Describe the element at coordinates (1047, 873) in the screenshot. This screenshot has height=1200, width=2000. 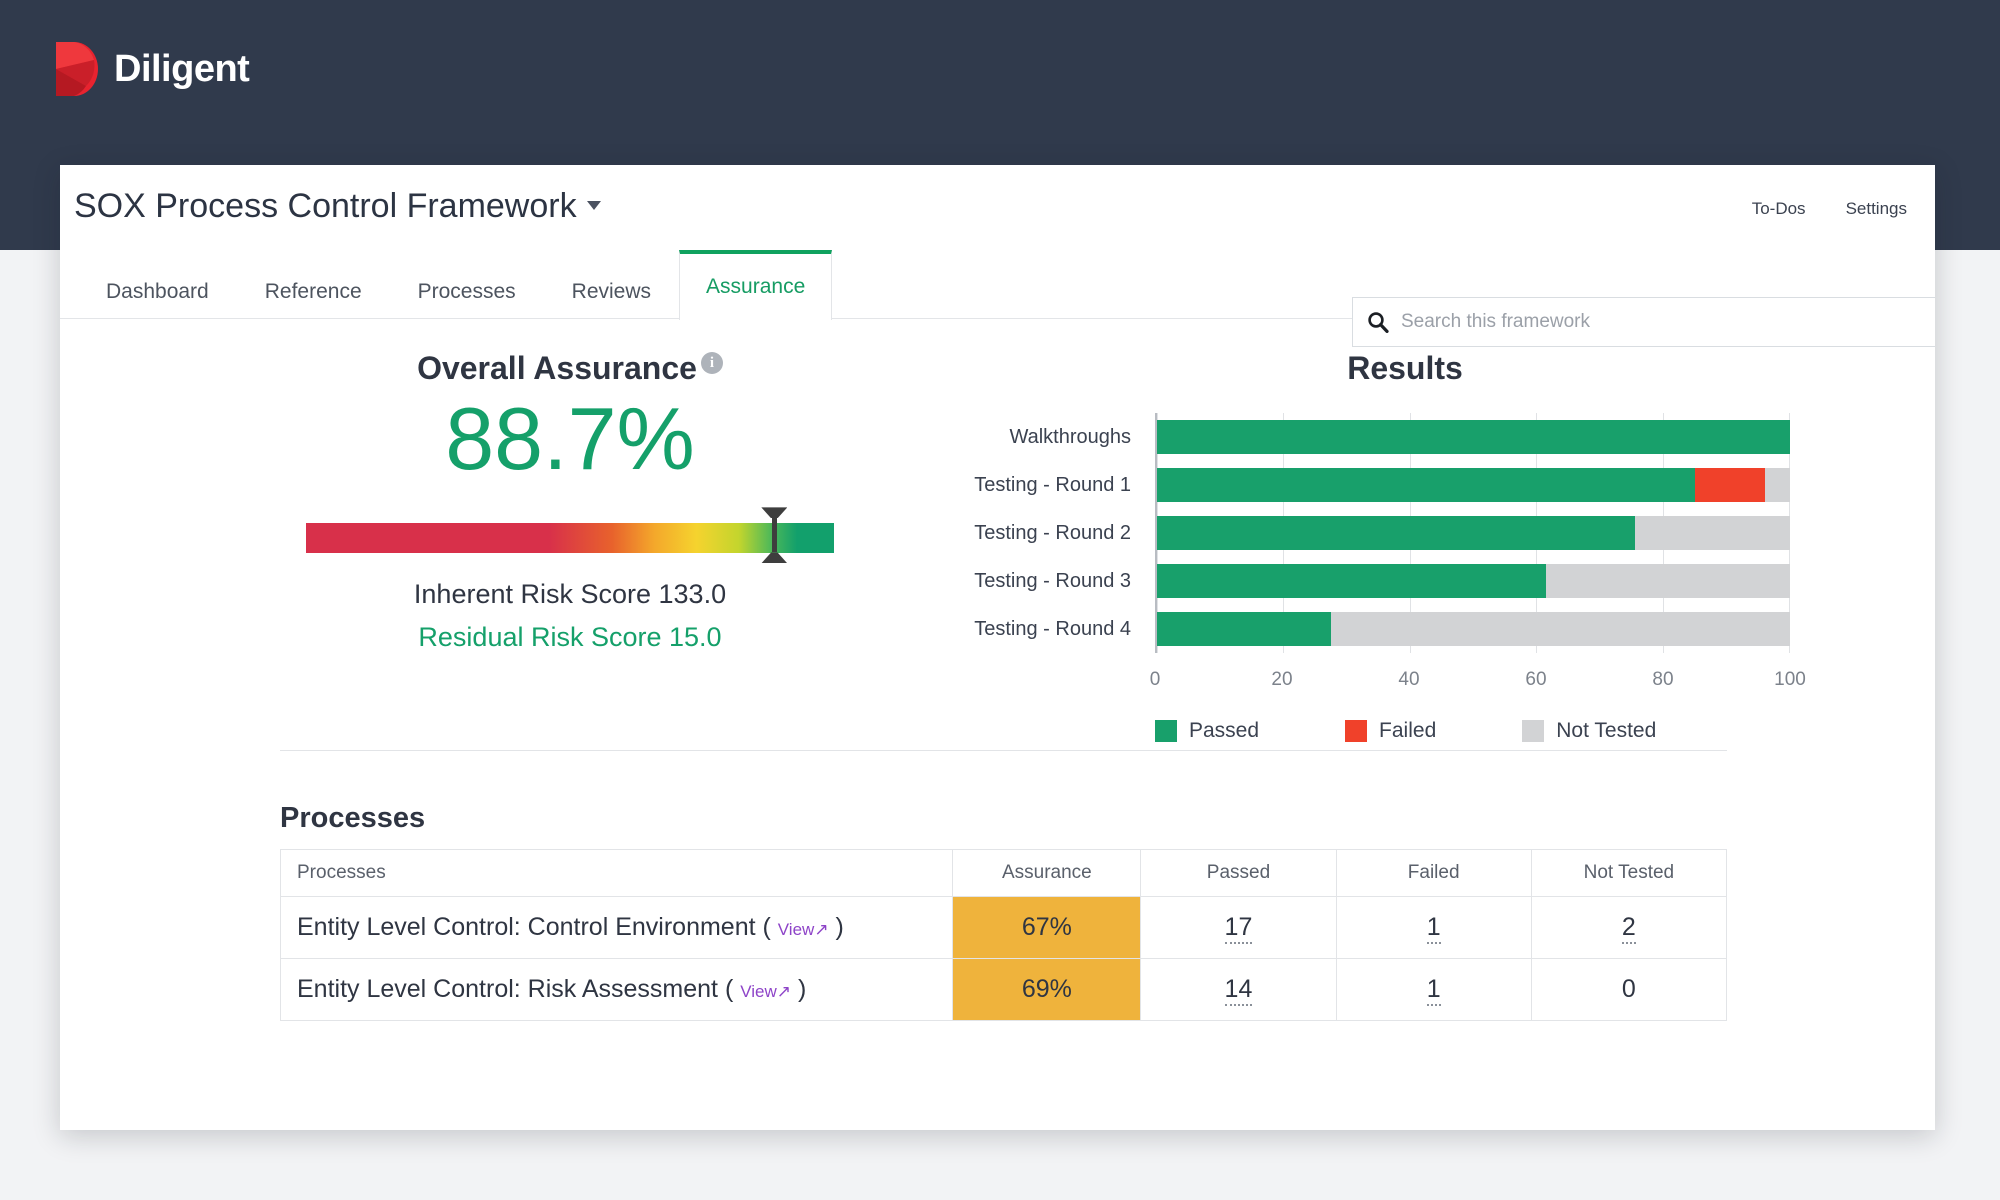
I see `col-header-assurance: Assurance` at that location.